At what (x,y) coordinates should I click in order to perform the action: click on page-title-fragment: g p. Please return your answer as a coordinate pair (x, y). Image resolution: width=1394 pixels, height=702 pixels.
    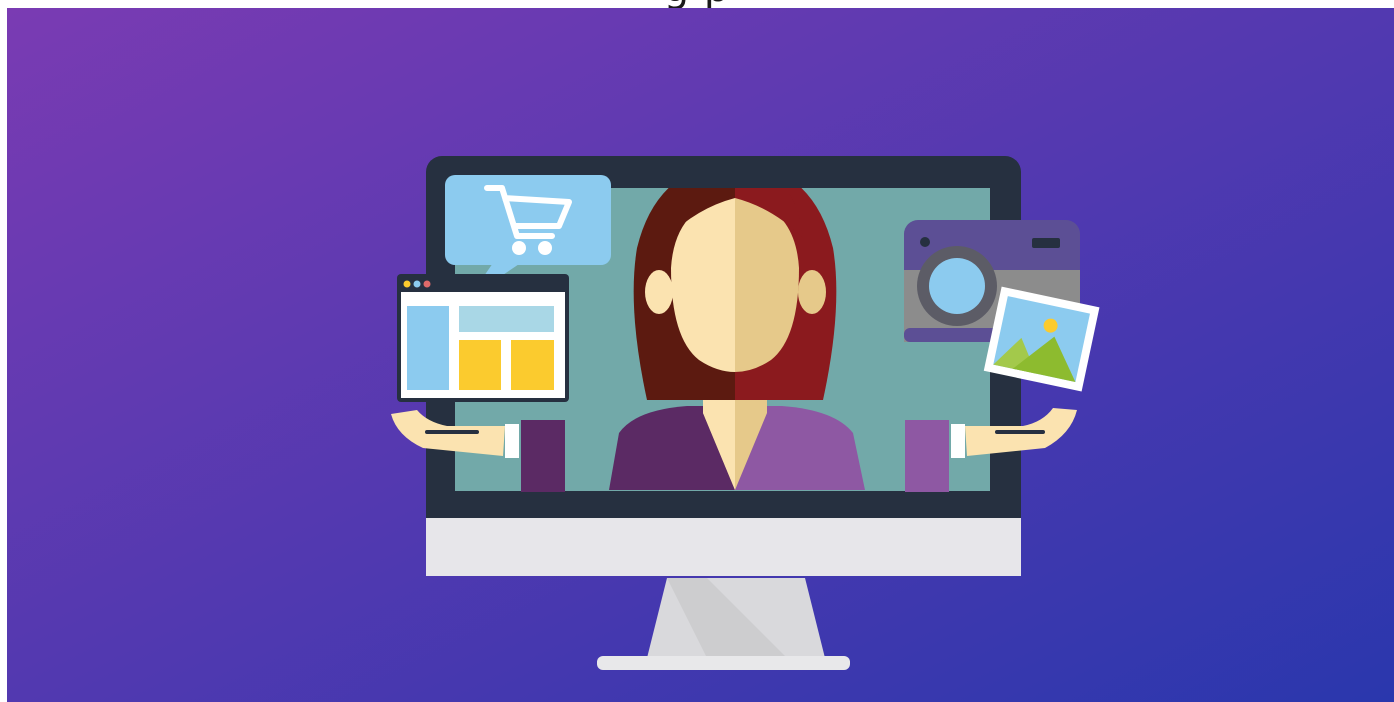
    Looking at the image, I should click on (697, 4).